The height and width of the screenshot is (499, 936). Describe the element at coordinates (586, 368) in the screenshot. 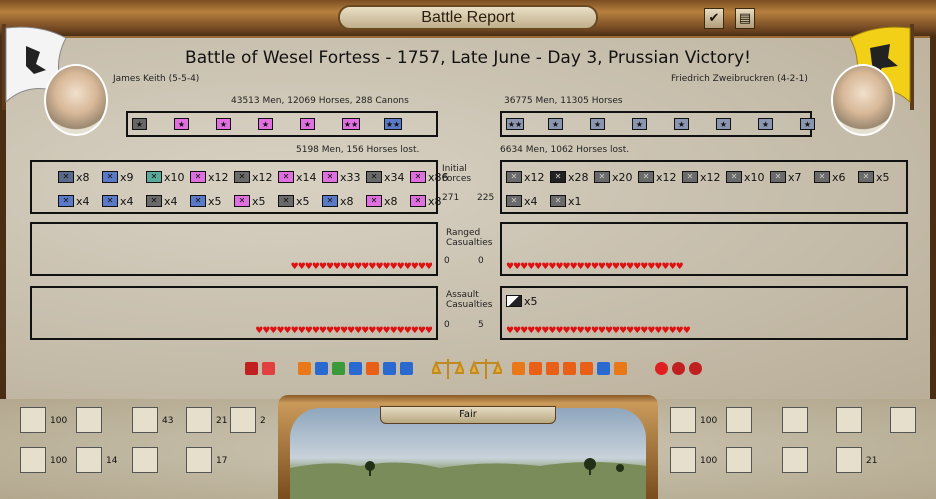

I see `right-fire-mod-icon` at that location.